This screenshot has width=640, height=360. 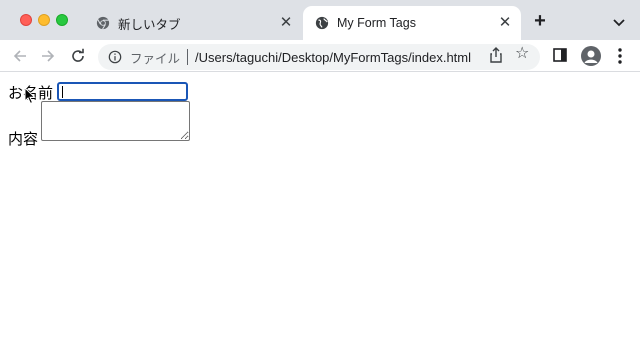 I want to click on arrow-right-icon, so click(x=48, y=56).